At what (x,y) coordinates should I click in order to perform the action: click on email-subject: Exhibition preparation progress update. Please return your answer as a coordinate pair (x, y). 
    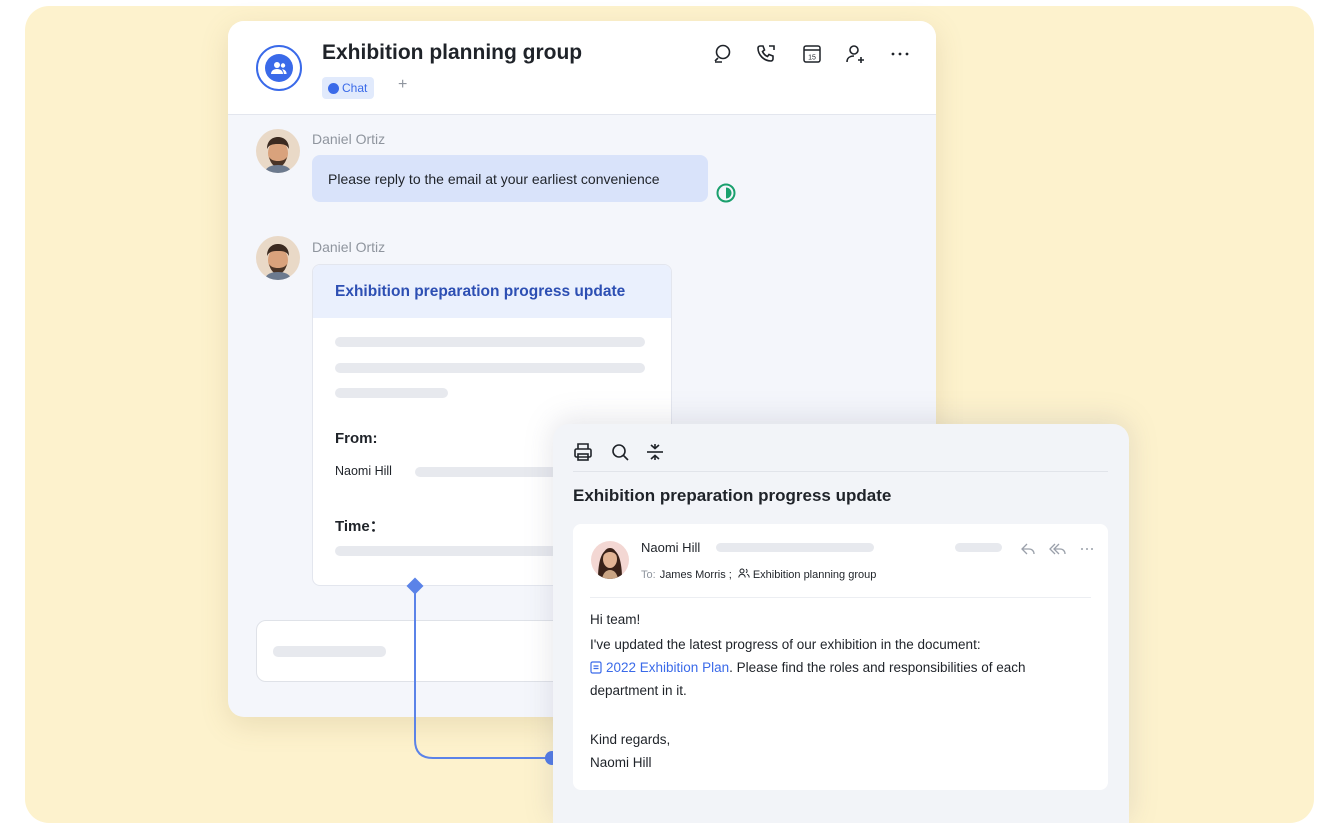
    Looking at the image, I should click on (732, 495).